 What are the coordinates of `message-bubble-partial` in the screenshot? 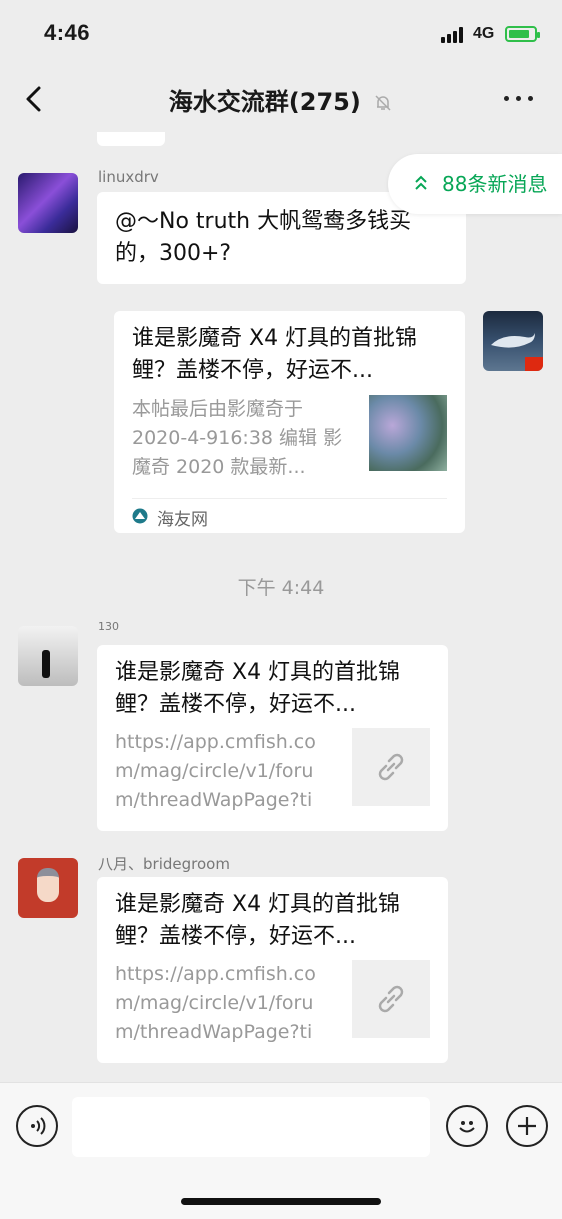 It's located at (131, 139).